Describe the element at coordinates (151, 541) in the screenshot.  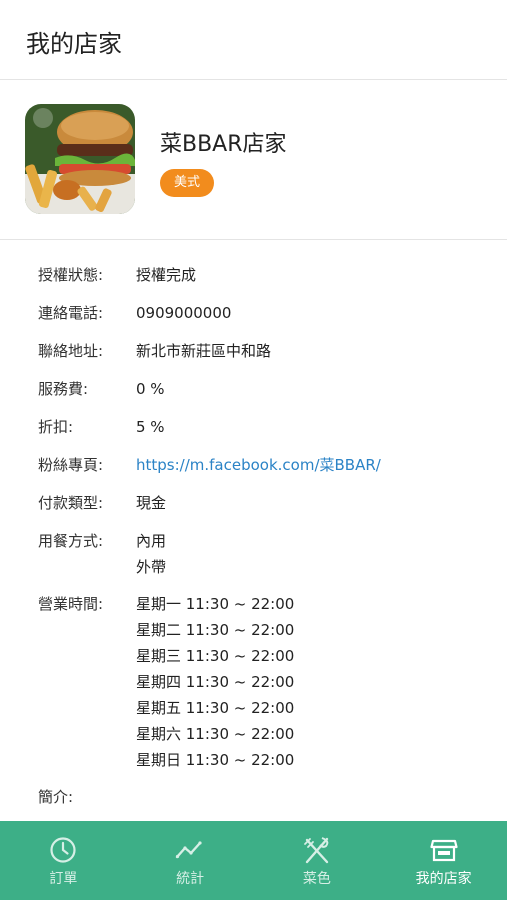
I see `info-value-line: 內用` at that location.